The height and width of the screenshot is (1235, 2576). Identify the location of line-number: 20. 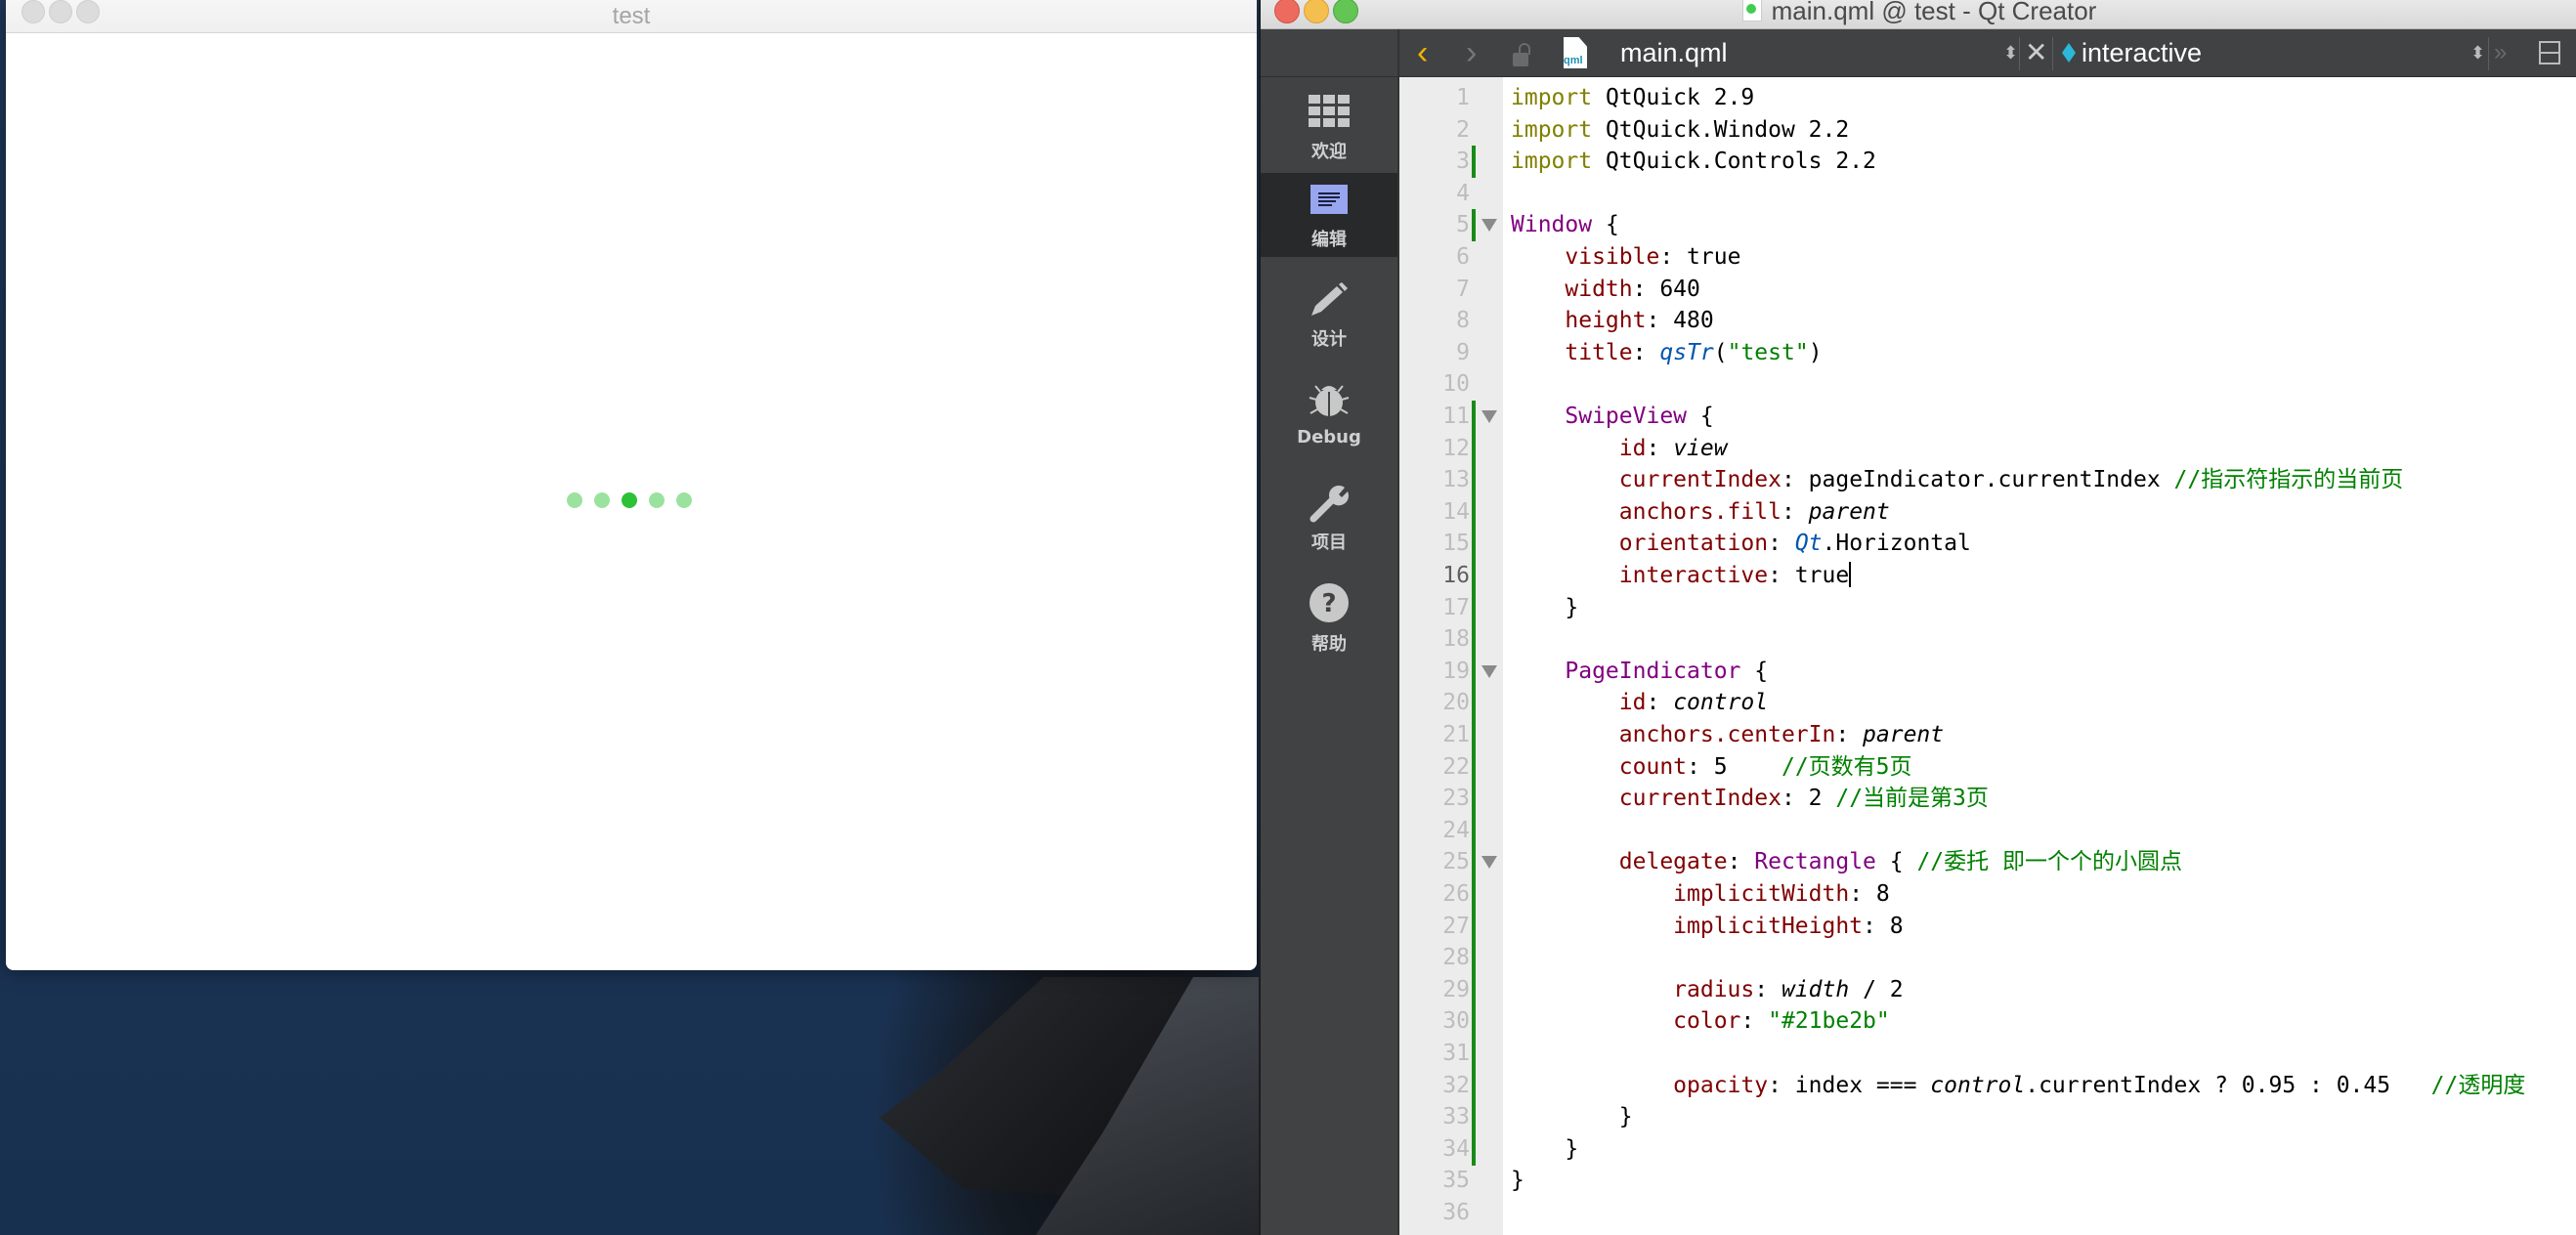
(1456, 703).